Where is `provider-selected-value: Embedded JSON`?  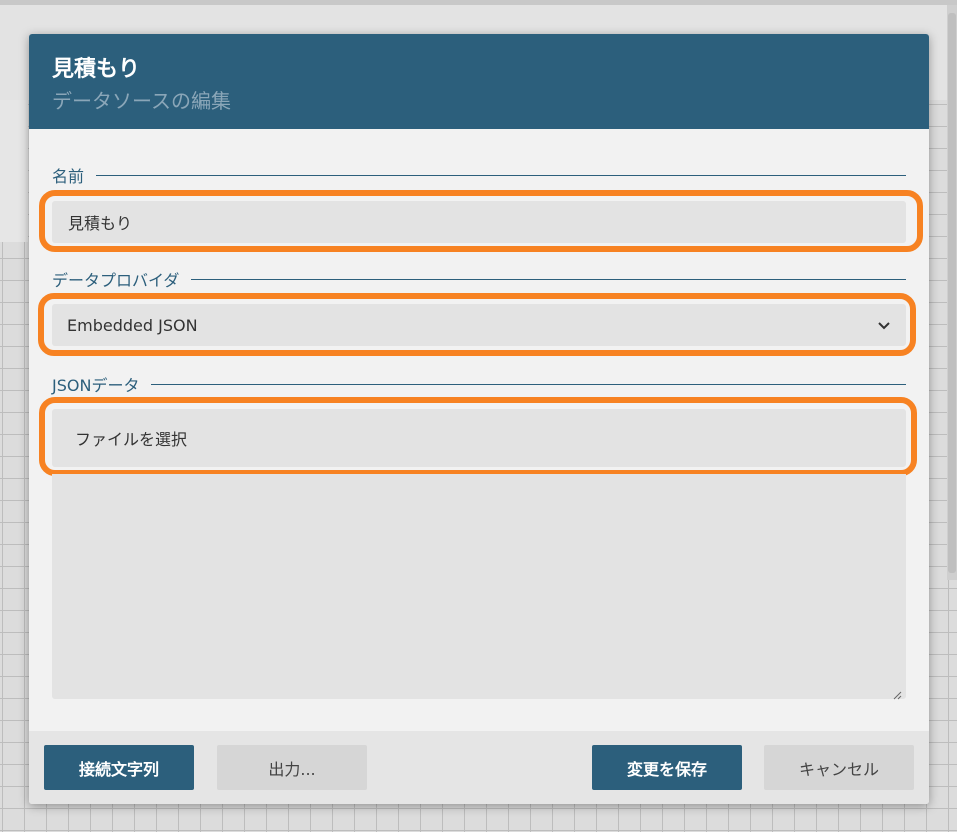
provider-selected-value: Embedded JSON is located at coordinates (132, 325).